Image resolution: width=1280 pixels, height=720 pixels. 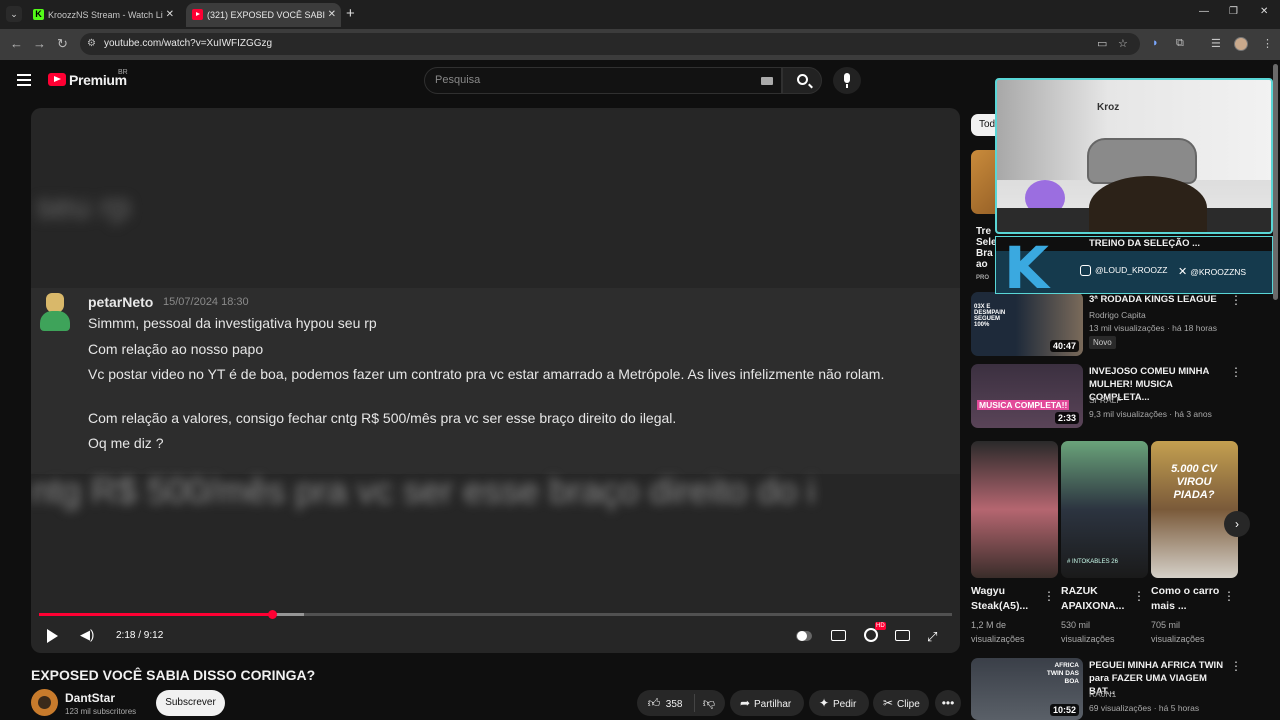 I want to click on back-icon: ←, so click(x=16, y=43).